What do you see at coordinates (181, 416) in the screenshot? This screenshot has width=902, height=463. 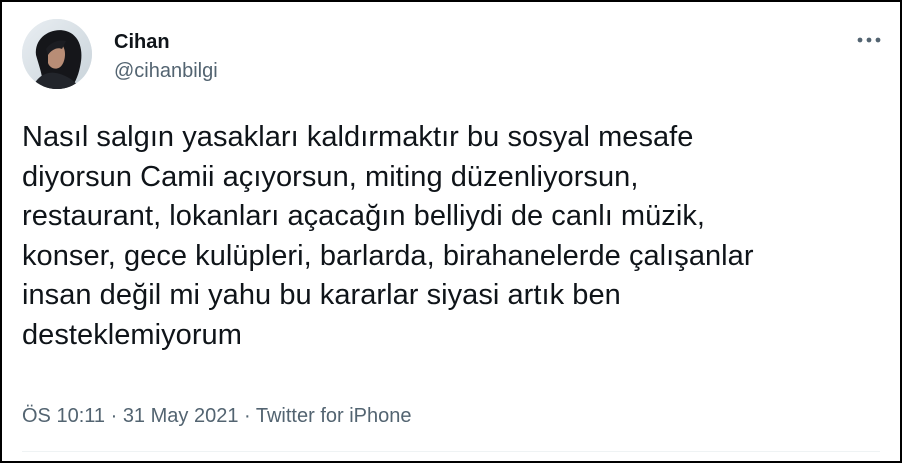 I see `tweet-date: 31 May 2021` at bounding box center [181, 416].